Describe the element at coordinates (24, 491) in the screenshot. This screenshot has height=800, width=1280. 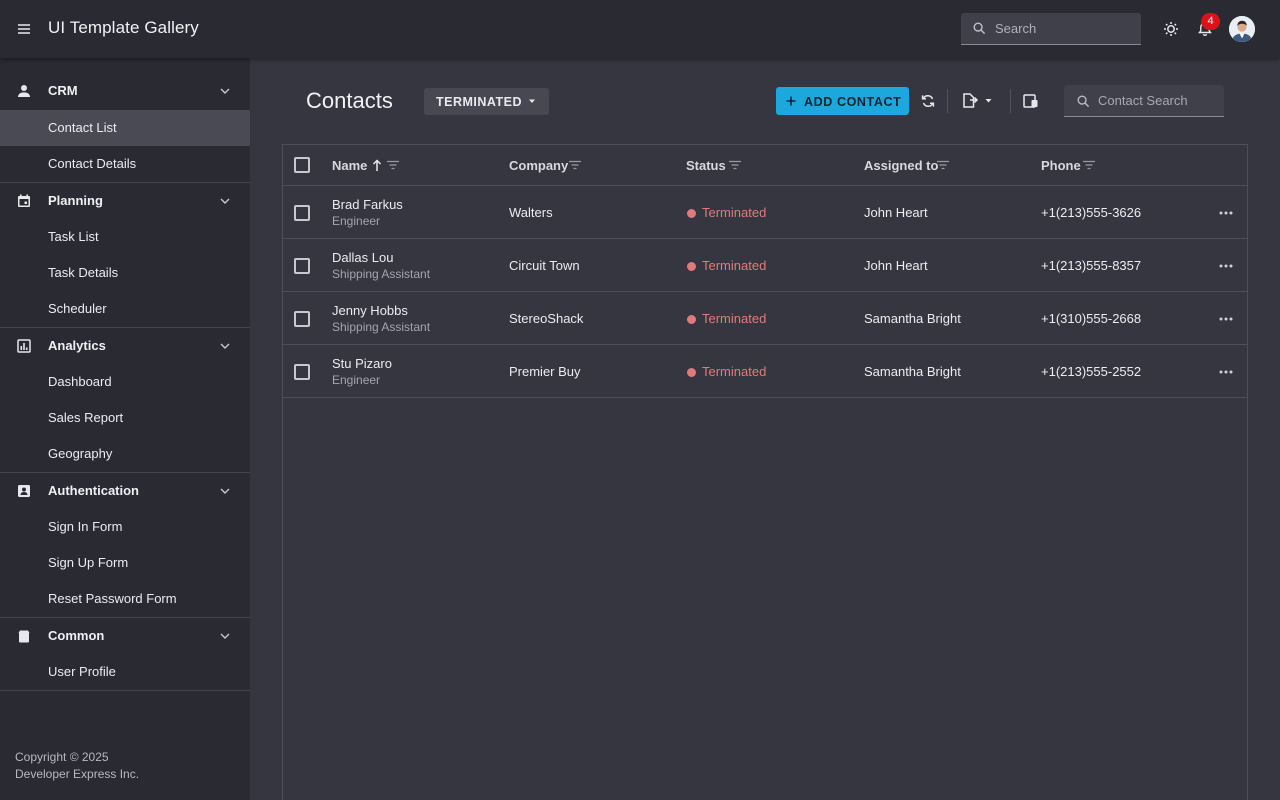
I see `contact-card-icon` at that location.